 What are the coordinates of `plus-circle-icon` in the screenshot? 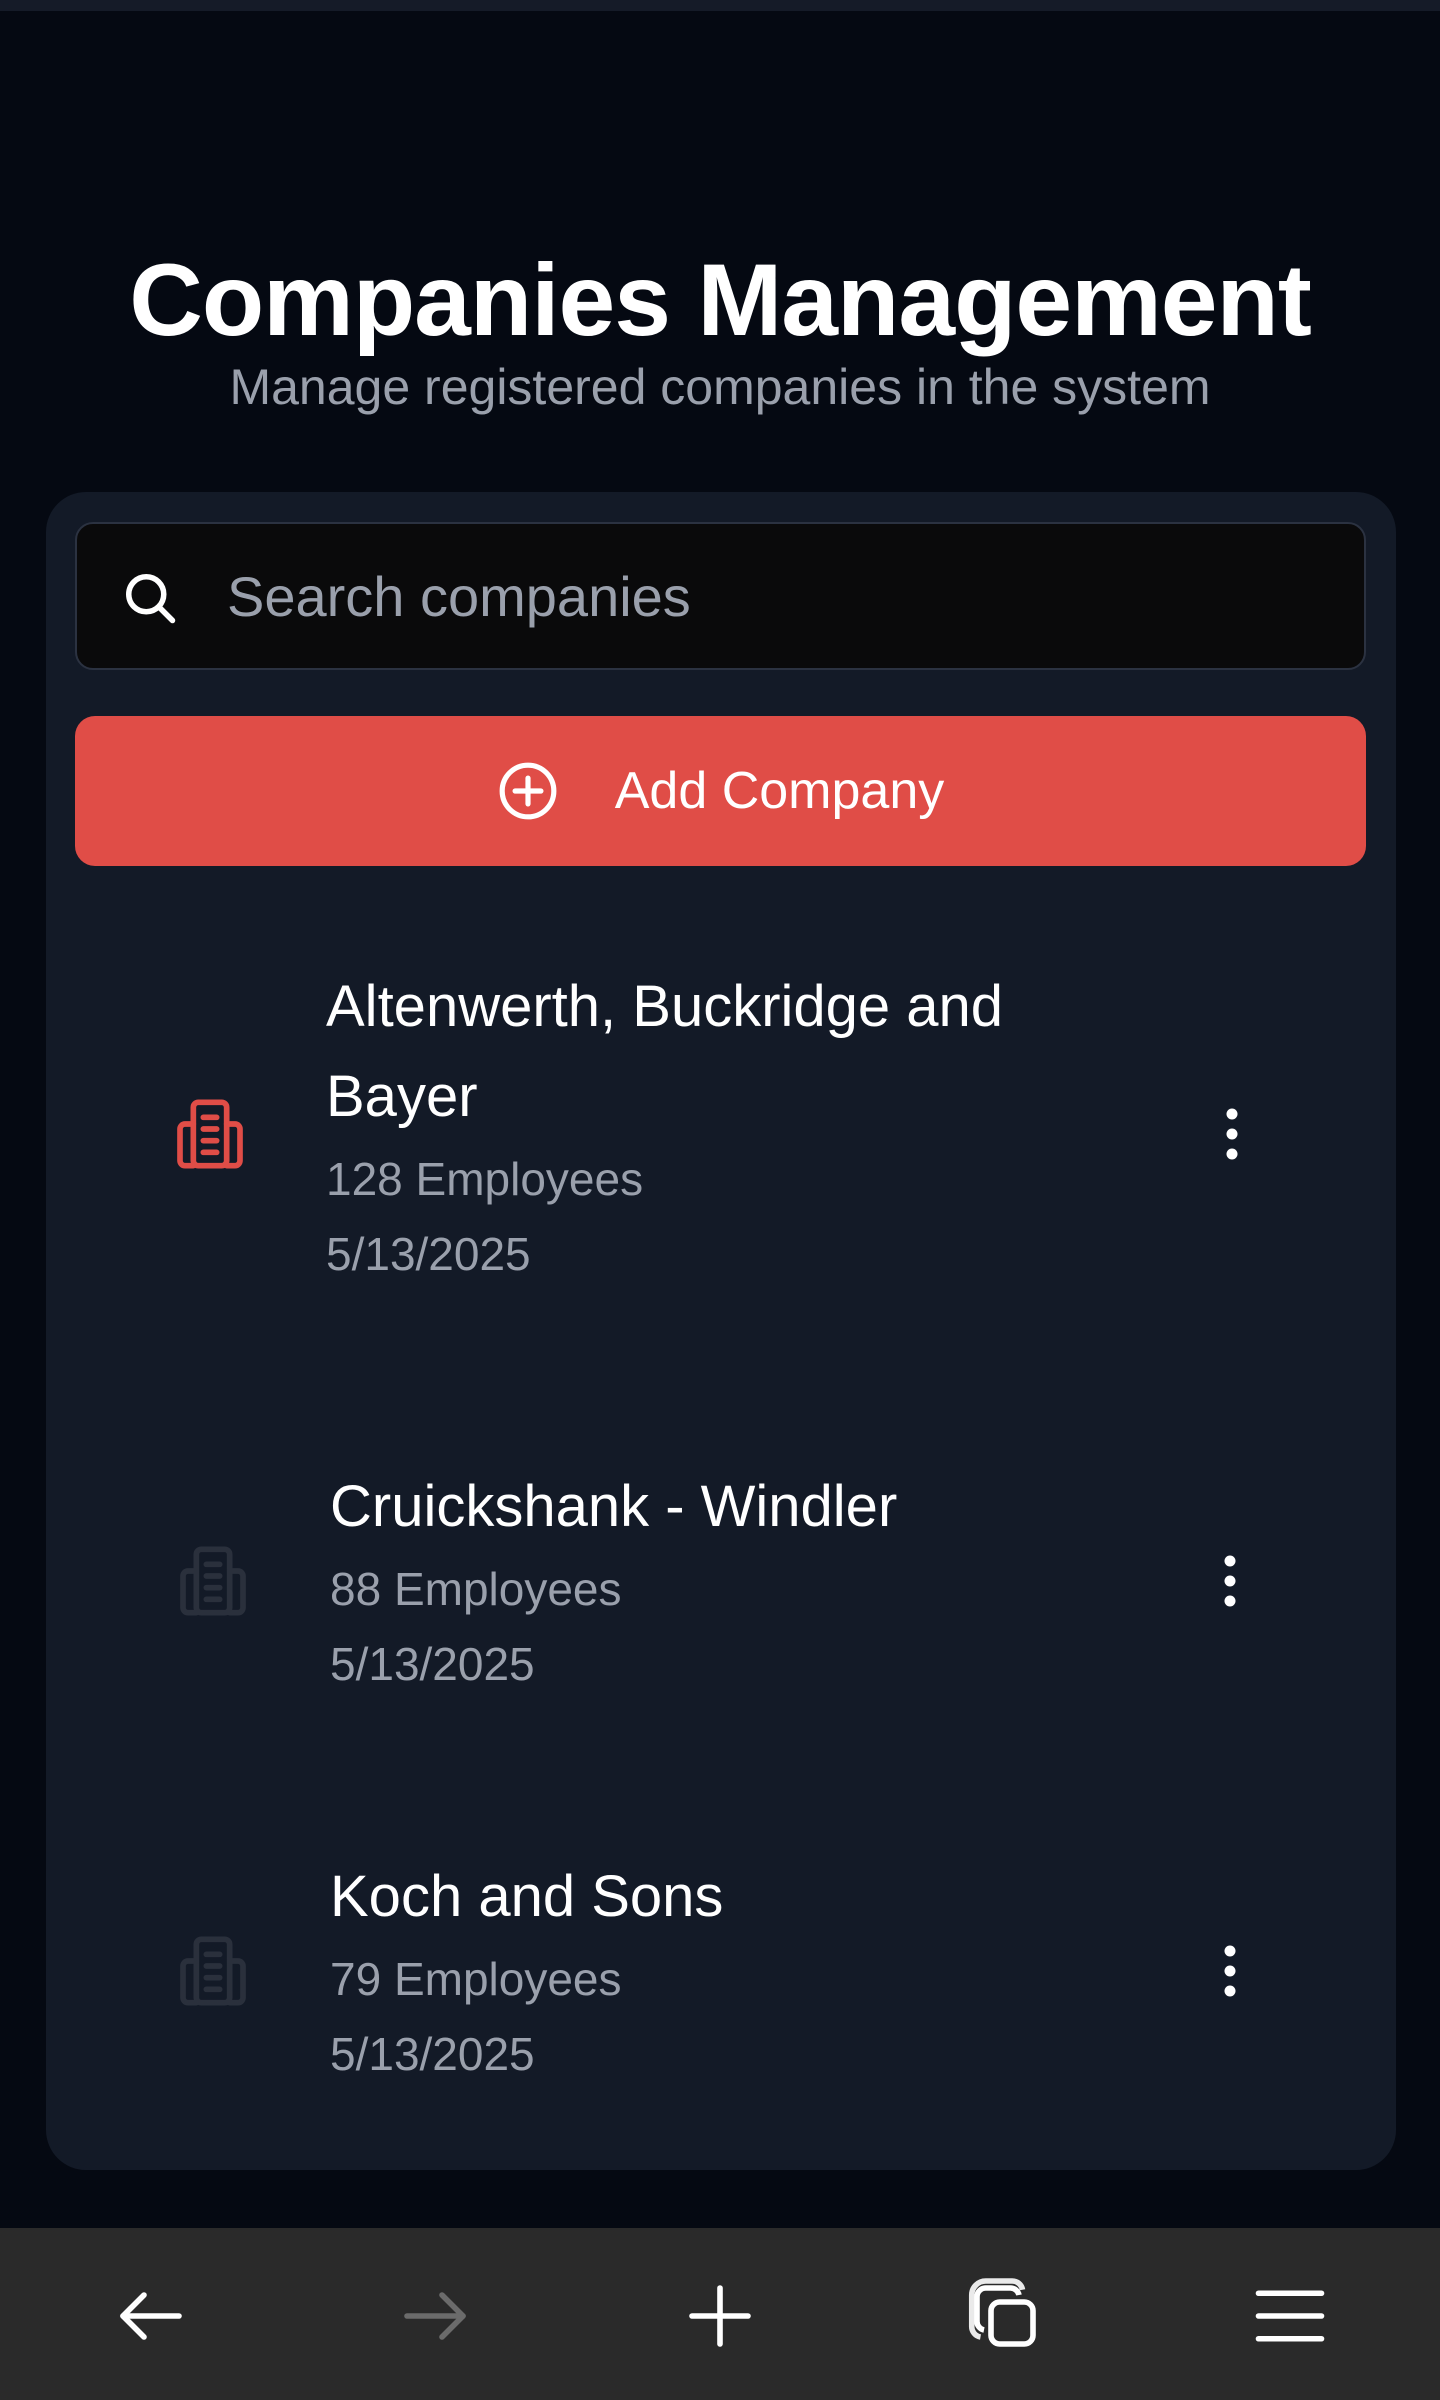 It's located at (528, 791).